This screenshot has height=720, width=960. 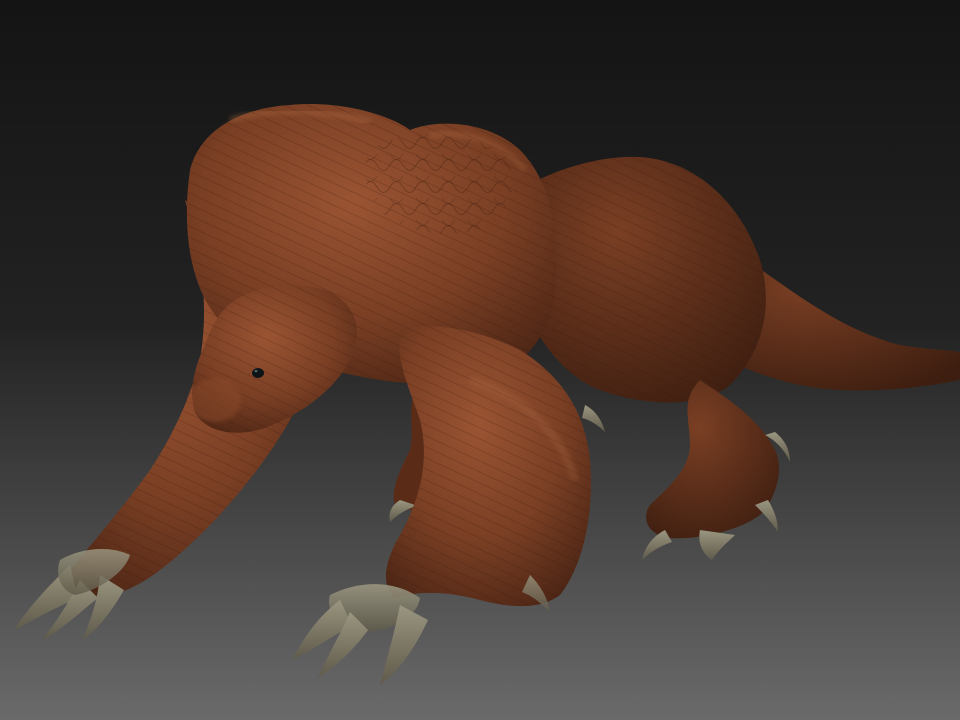 I want to click on creature-snout, so click(x=215, y=400).